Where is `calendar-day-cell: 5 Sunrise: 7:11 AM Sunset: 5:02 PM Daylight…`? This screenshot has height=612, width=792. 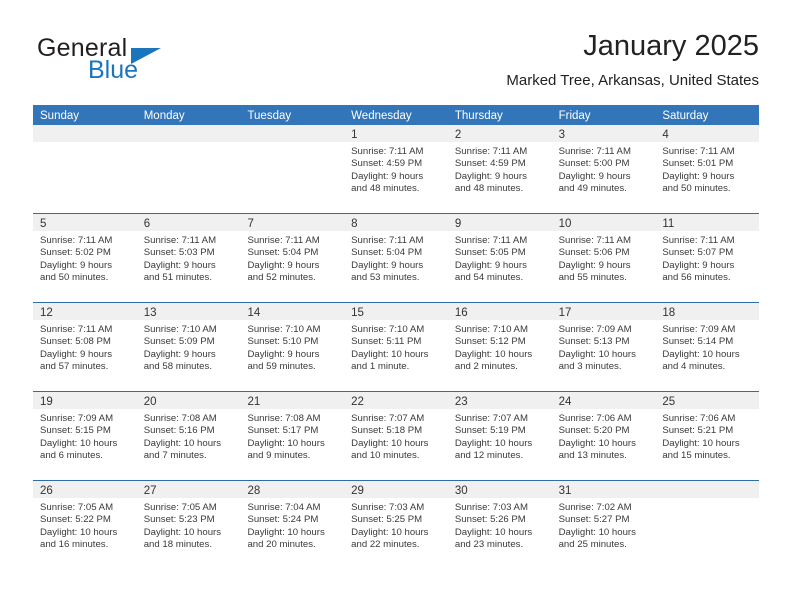 calendar-day-cell: 5 Sunrise: 7:11 AM Sunset: 5:02 PM Daylight… is located at coordinates (85, 258).